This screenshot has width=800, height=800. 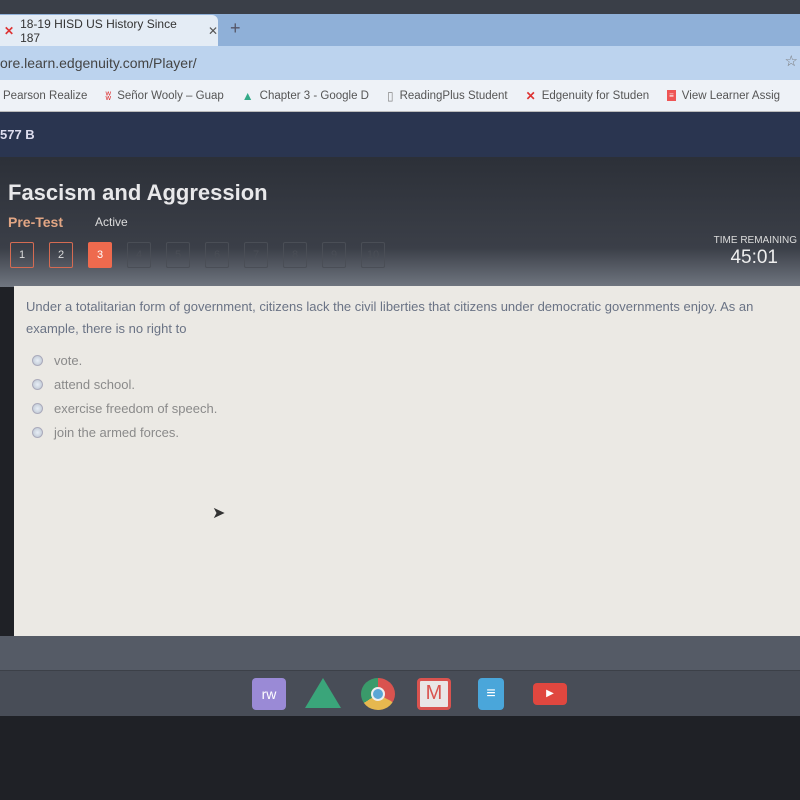 I want to click on tab-title: 18-19 HISD US History Since 187, so click(x=98, y=30).